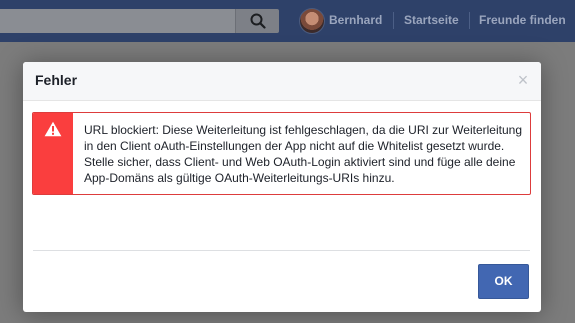  What do you see at coordinates (355, 20) in the screenshot?
I see `profile-link: Bernhard` at bounding box center [355, 20].